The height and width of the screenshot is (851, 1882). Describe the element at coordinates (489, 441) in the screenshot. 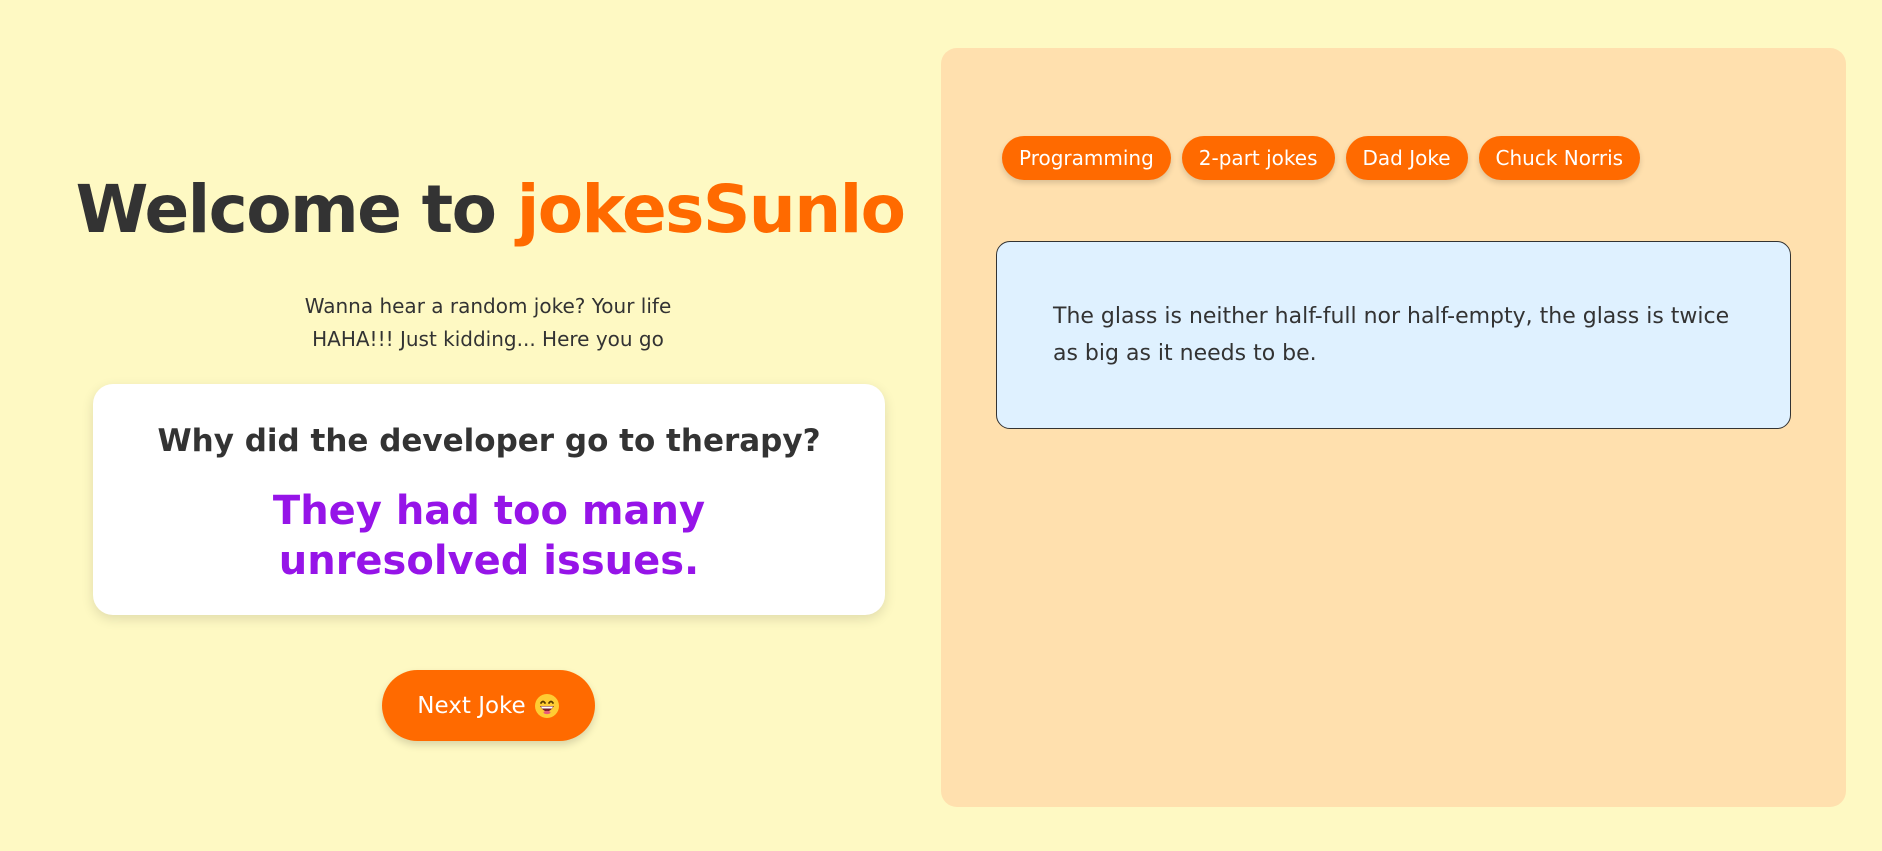

I see `joke-setup: Why did the developer go to therapy?` at that location.